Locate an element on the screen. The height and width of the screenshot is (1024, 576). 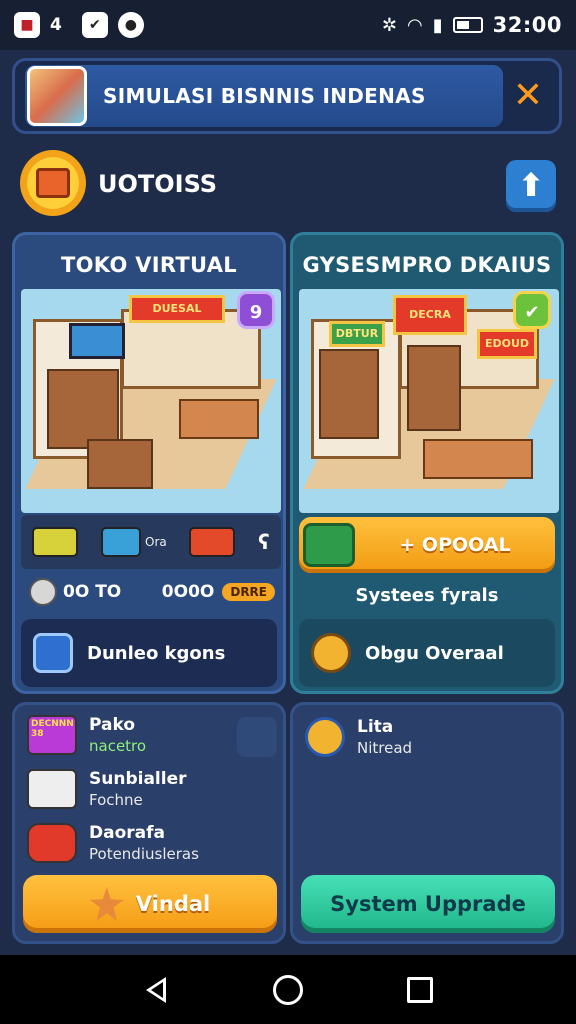
list-item: Daorafa Potendiusleras is located at coordinates (113, 843).